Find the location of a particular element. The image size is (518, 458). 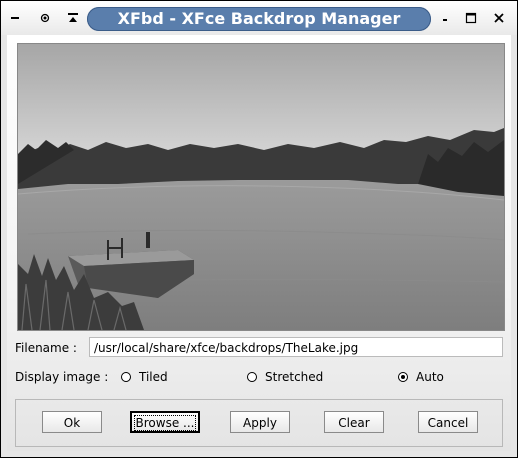

close-icon is located at coordinates (499, 18).